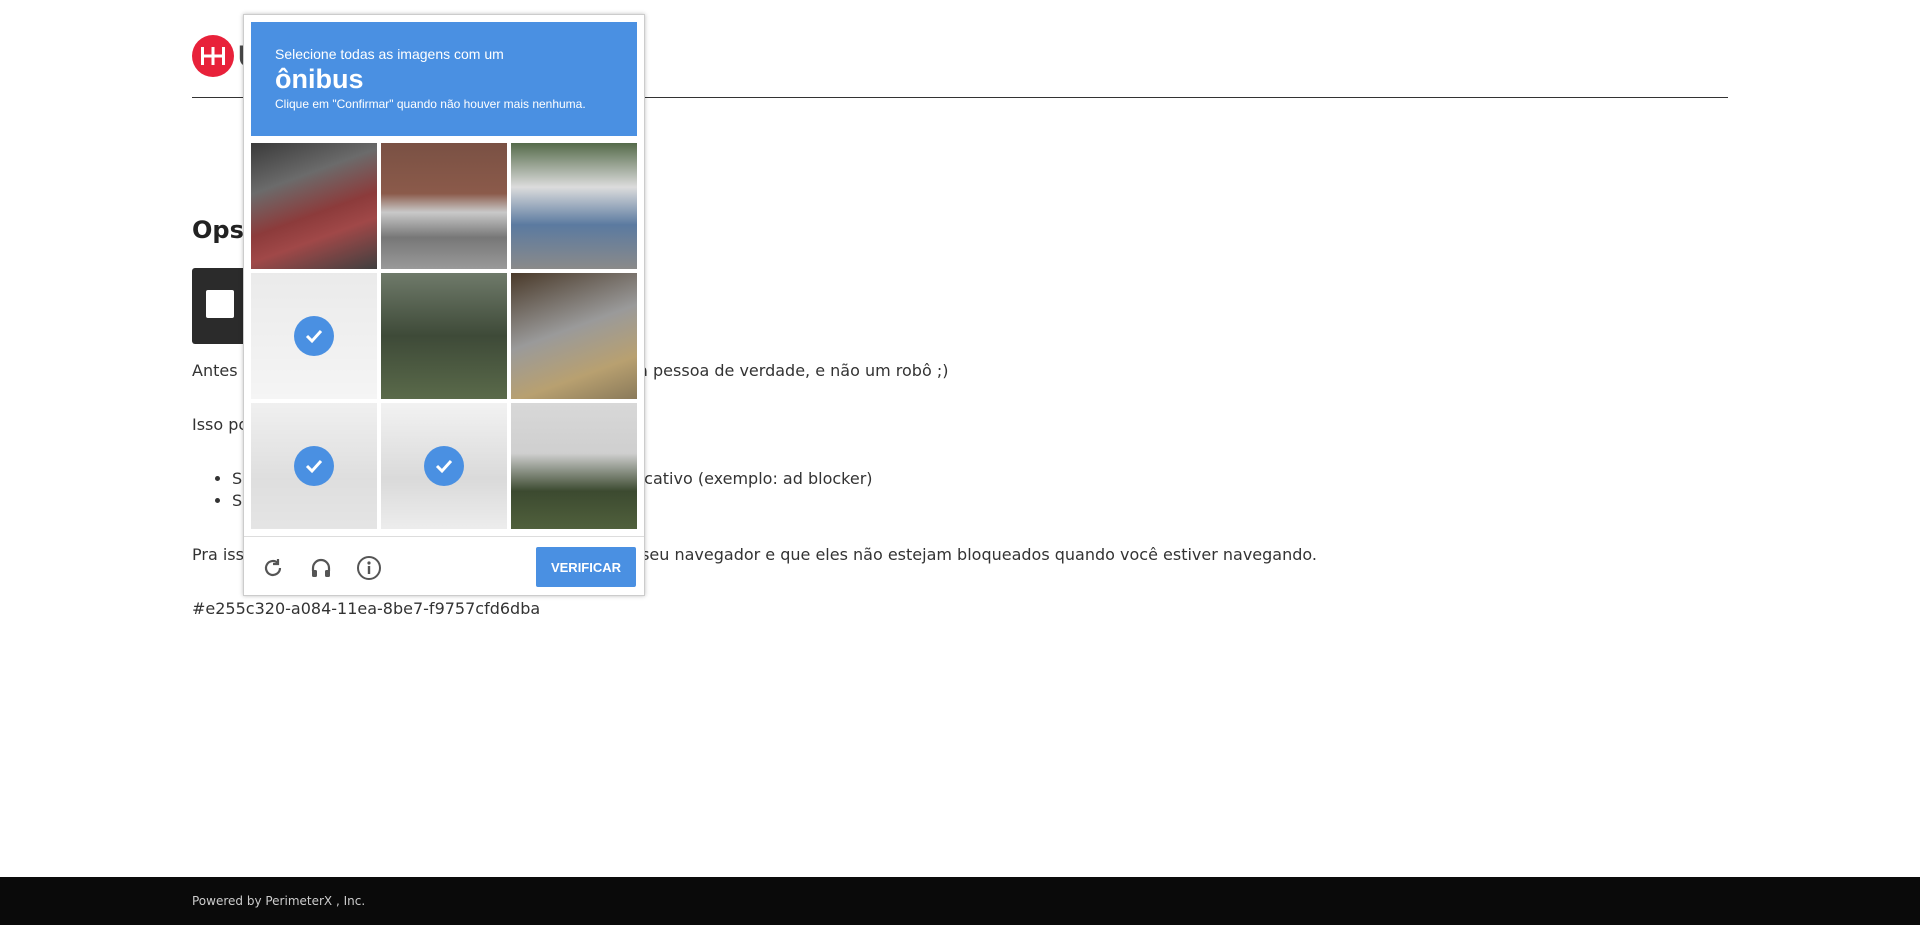 The height and width of the screenshot is (925, 1920). Describe the element at coordinates (366, 608) in the screenshot. I see `reference-id: #e255c320-a084-11ea-8be7-f9757cfd6dba` at that location.